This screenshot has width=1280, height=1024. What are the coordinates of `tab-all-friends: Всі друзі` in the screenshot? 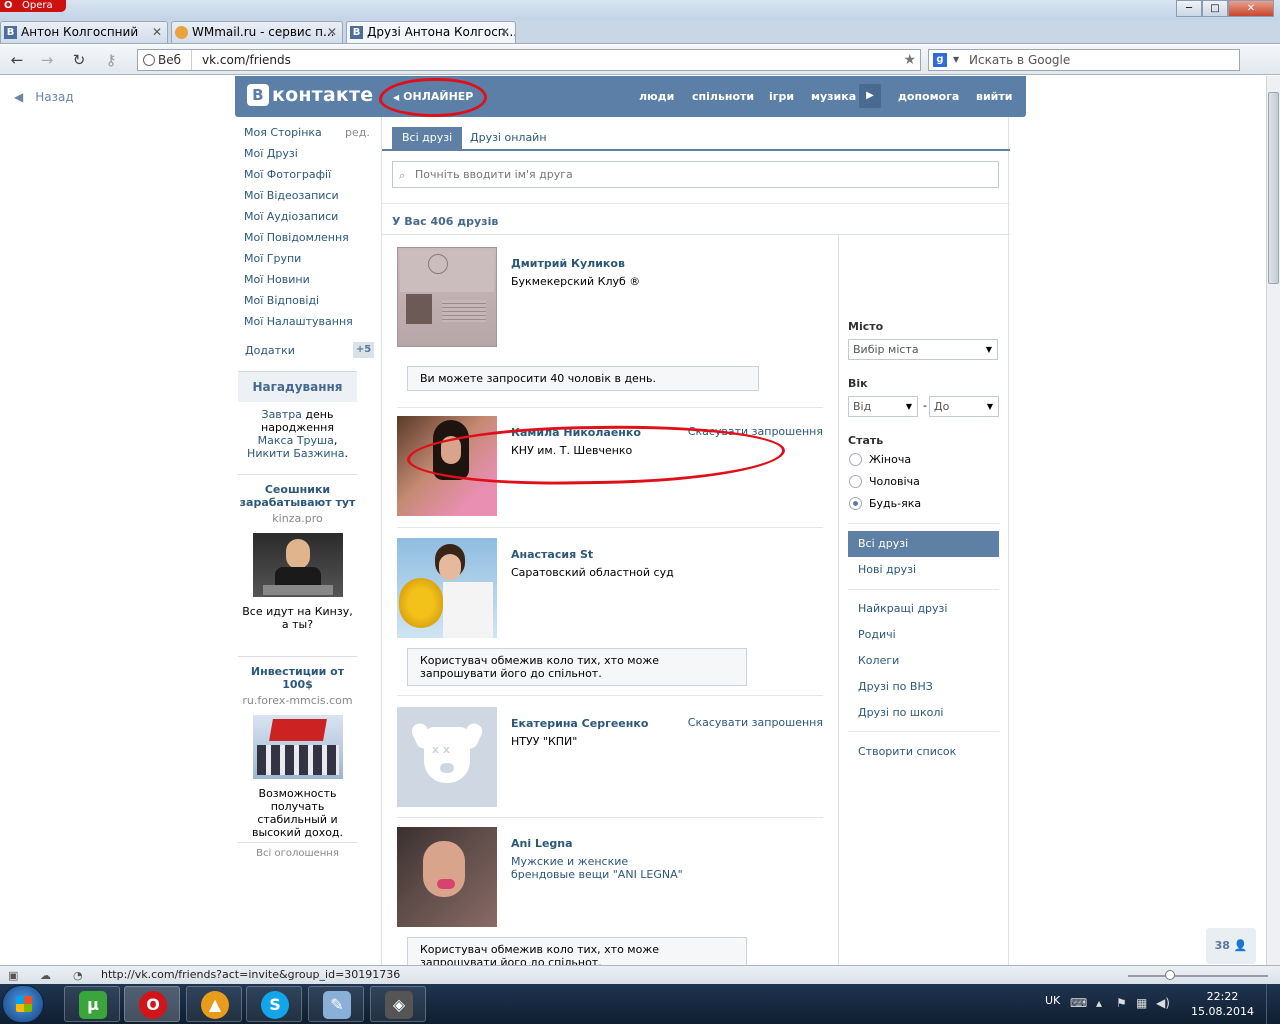 It's located at (427, 138).